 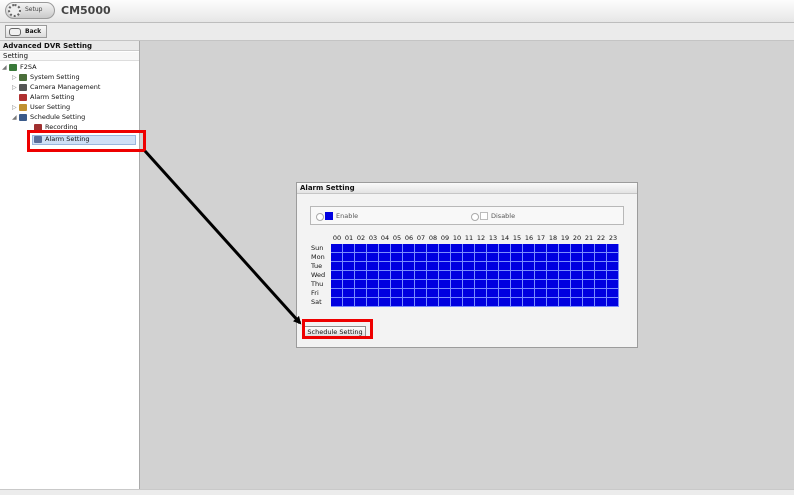 I want to click on annotation-arrow, so click(x=222, y=237).